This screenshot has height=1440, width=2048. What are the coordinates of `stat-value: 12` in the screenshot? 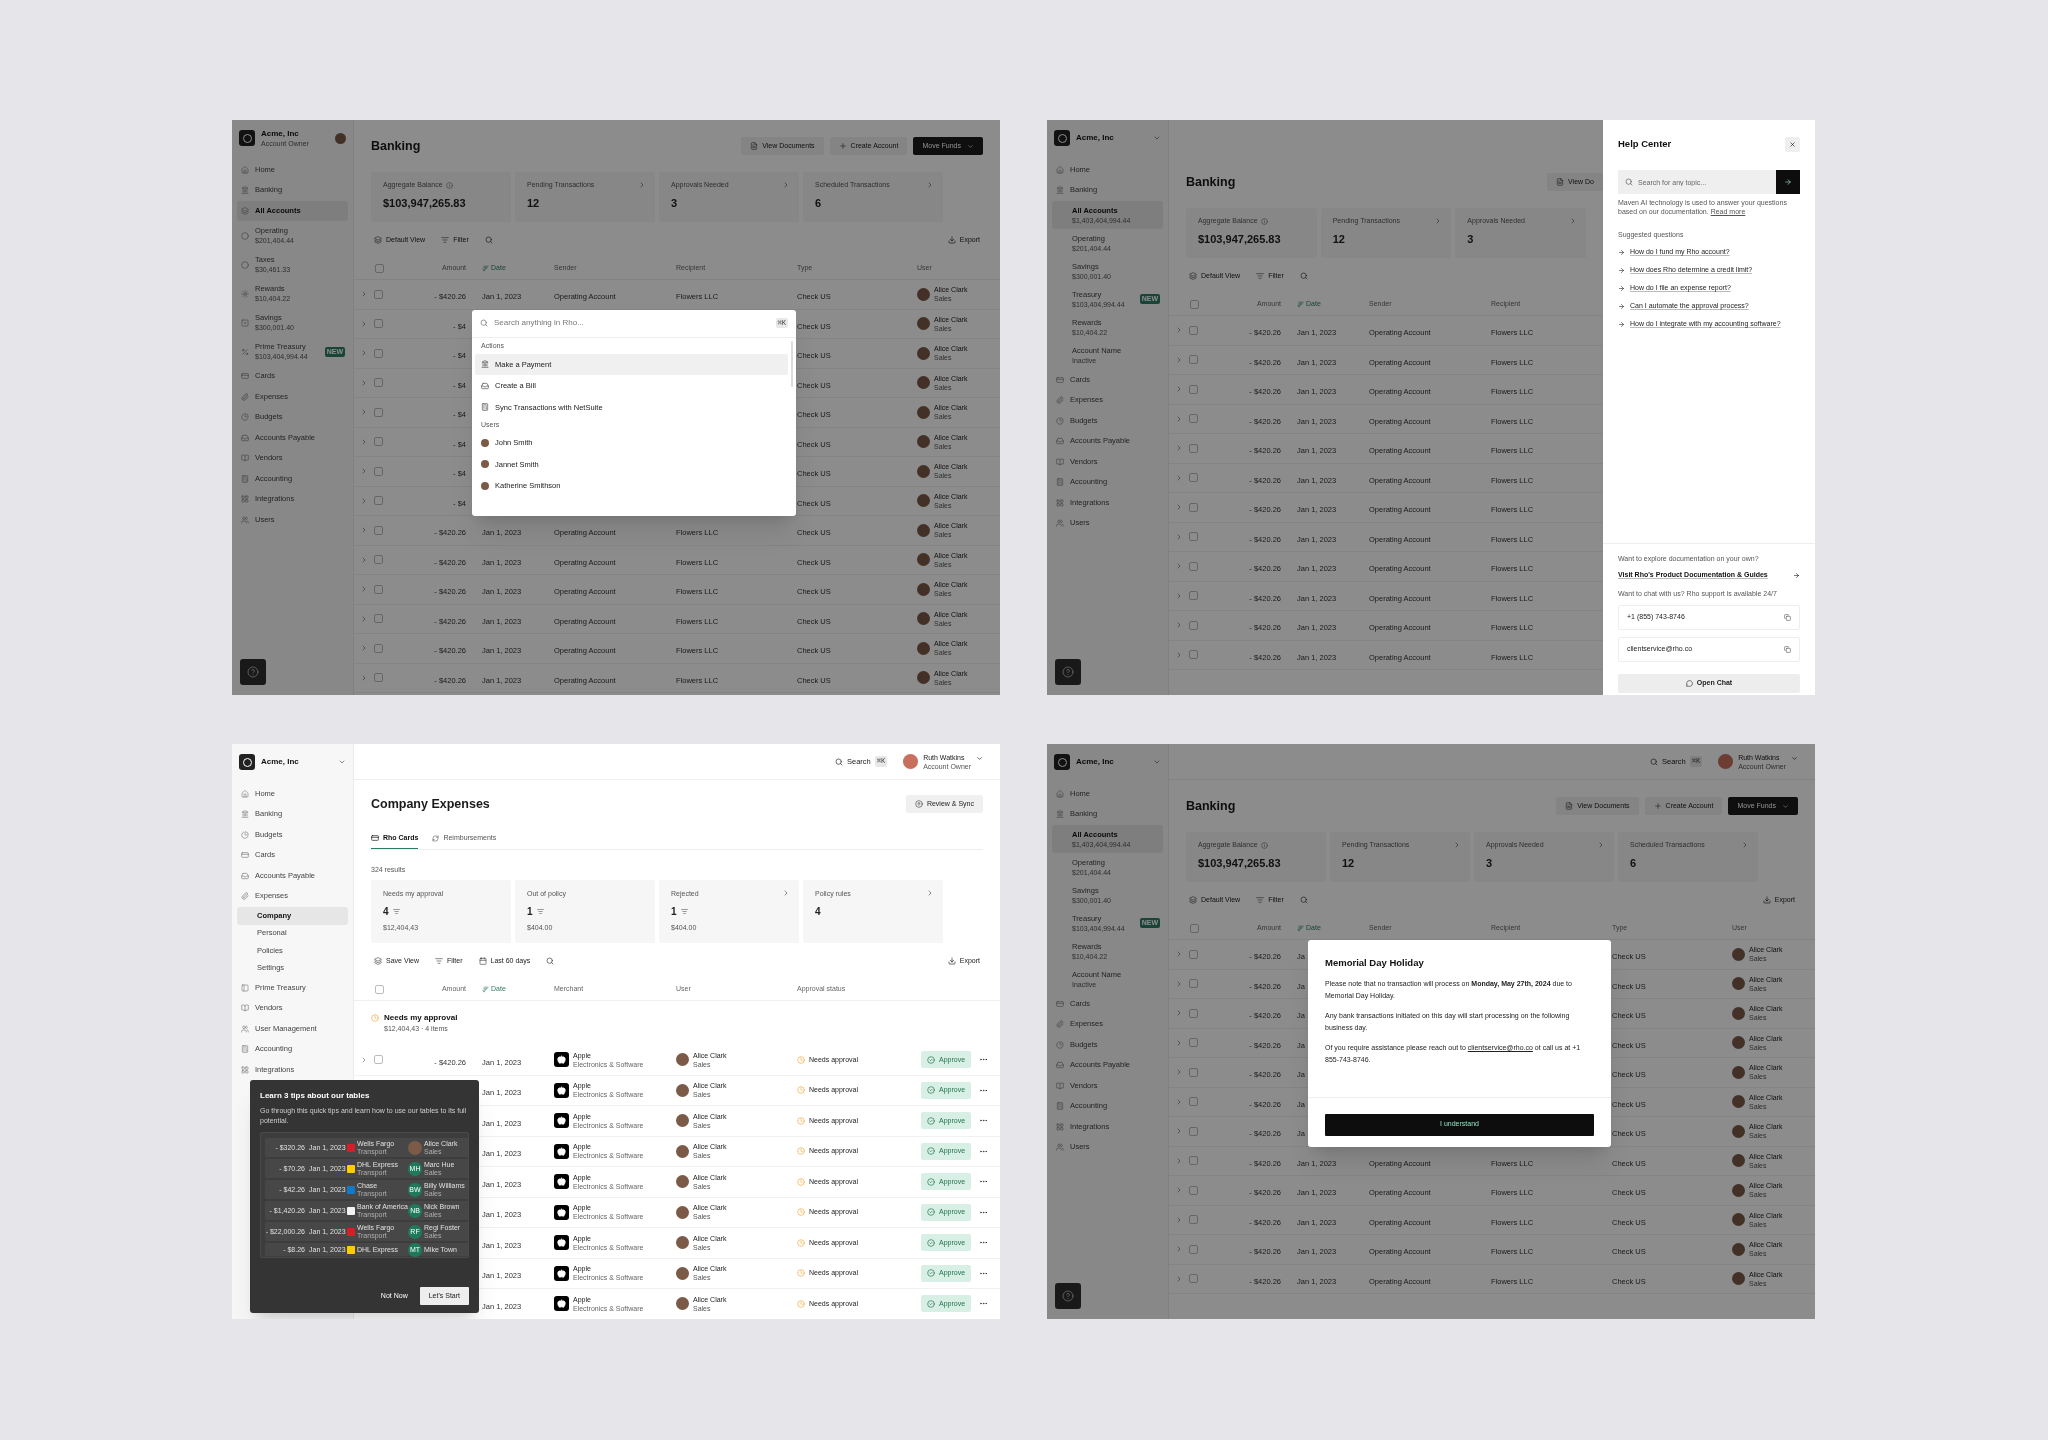 It's located at (1349, 863).